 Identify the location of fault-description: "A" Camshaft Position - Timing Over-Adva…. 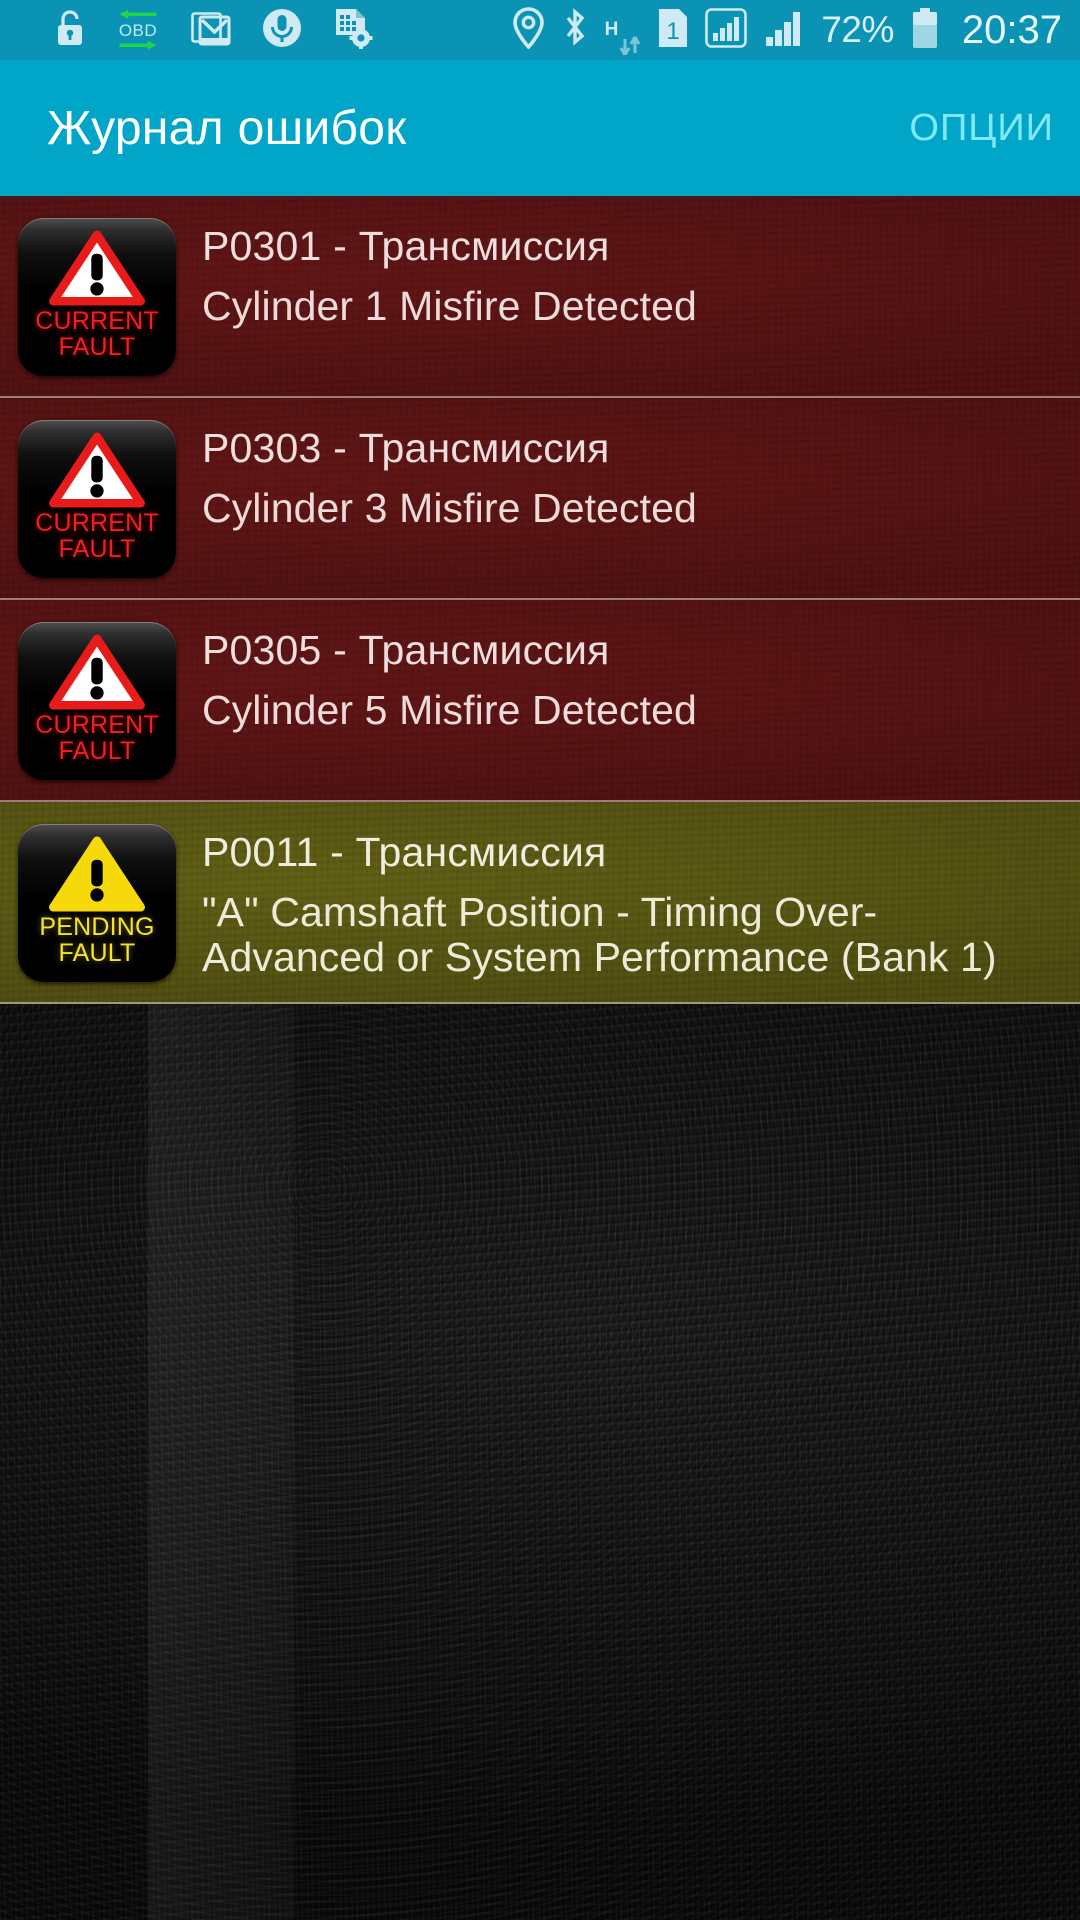
(599, 935).